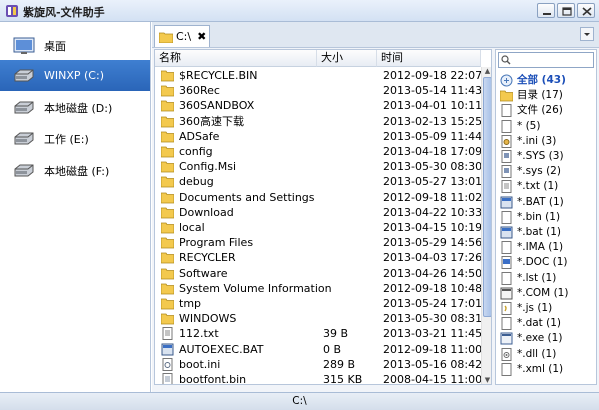  What do you see at coordinates (75, 75) in the screenshot?
I see `sidebar-item-c-drive: WINXP (C:)` at bounding box center [75, 75].